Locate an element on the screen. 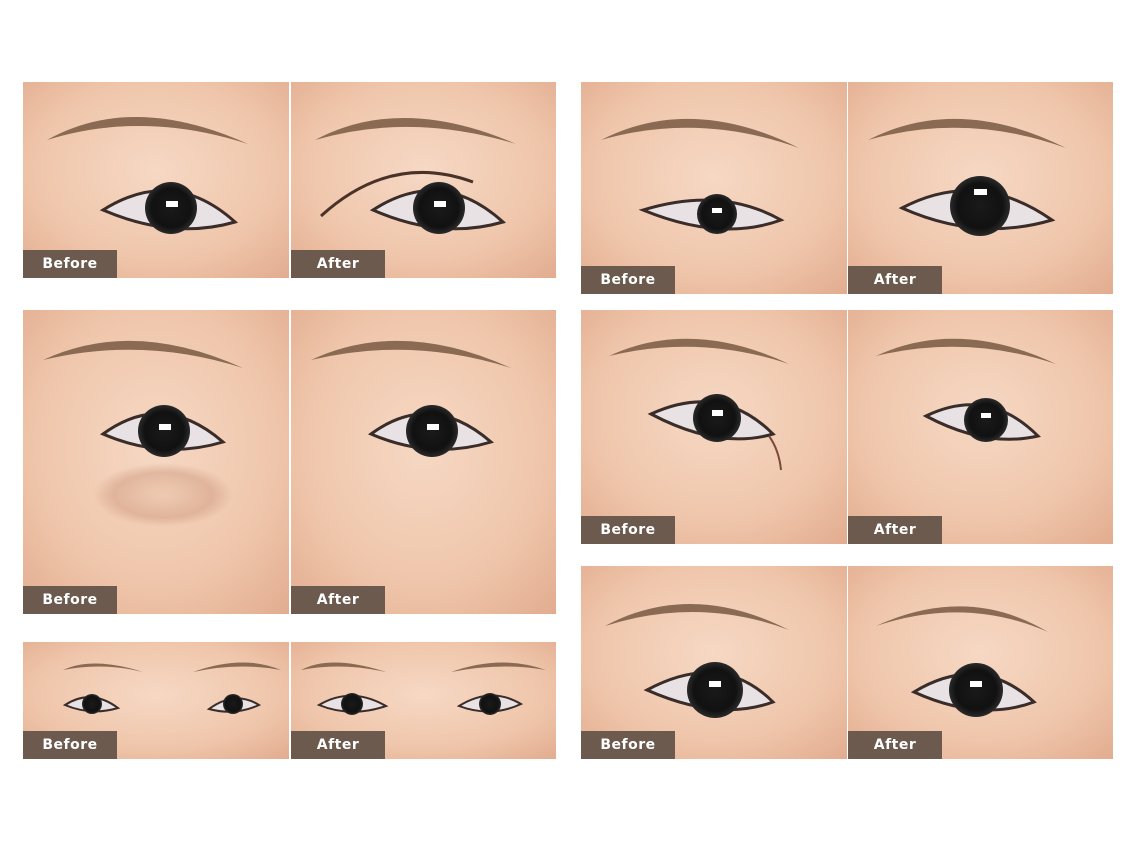  figure2-before-panel: Before is located at coordinates (156, 462).